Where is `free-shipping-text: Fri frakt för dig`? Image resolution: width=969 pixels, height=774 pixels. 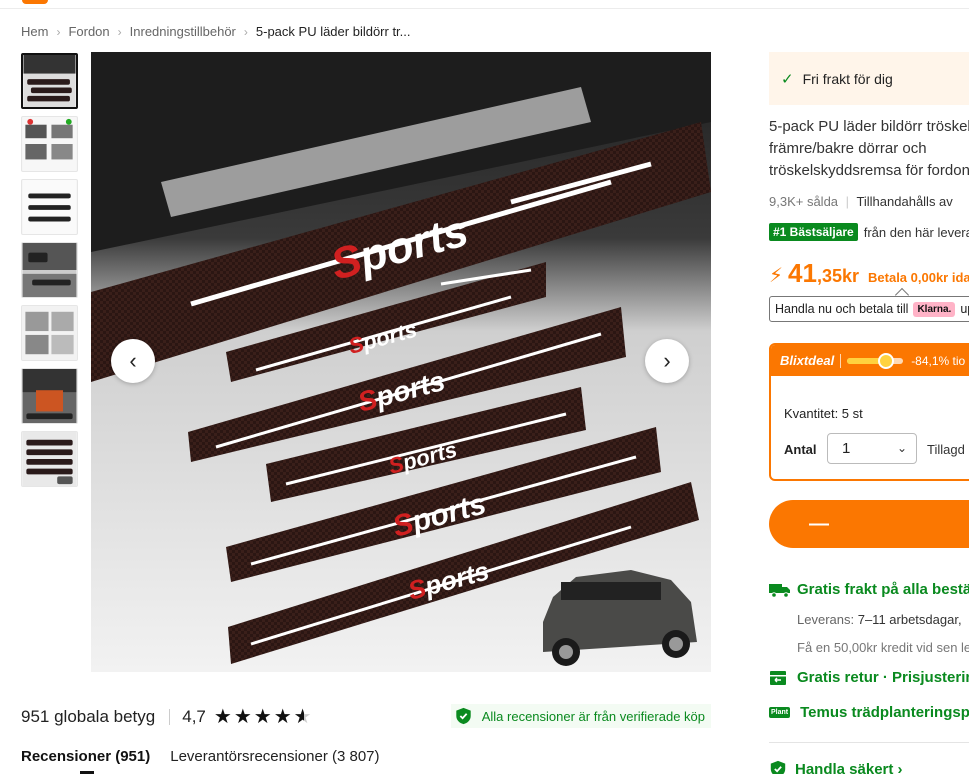 free-shipping-text: Fri frakt för dig is located at coordinates (847, 78).